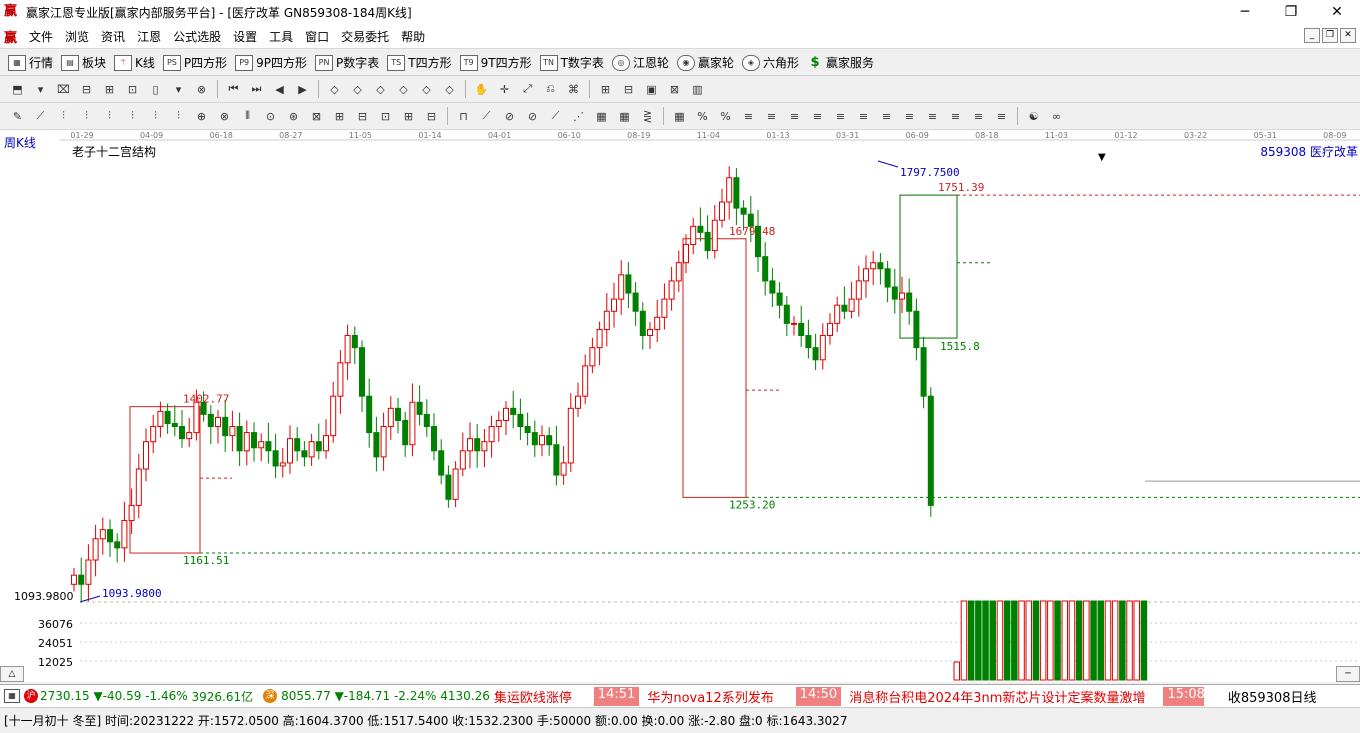 This screenshot has height=733, width=1360. Describe the element at coordinates (201, 116) in the screenshot. I see `drawing-tool-icon: ⊕` at that location.